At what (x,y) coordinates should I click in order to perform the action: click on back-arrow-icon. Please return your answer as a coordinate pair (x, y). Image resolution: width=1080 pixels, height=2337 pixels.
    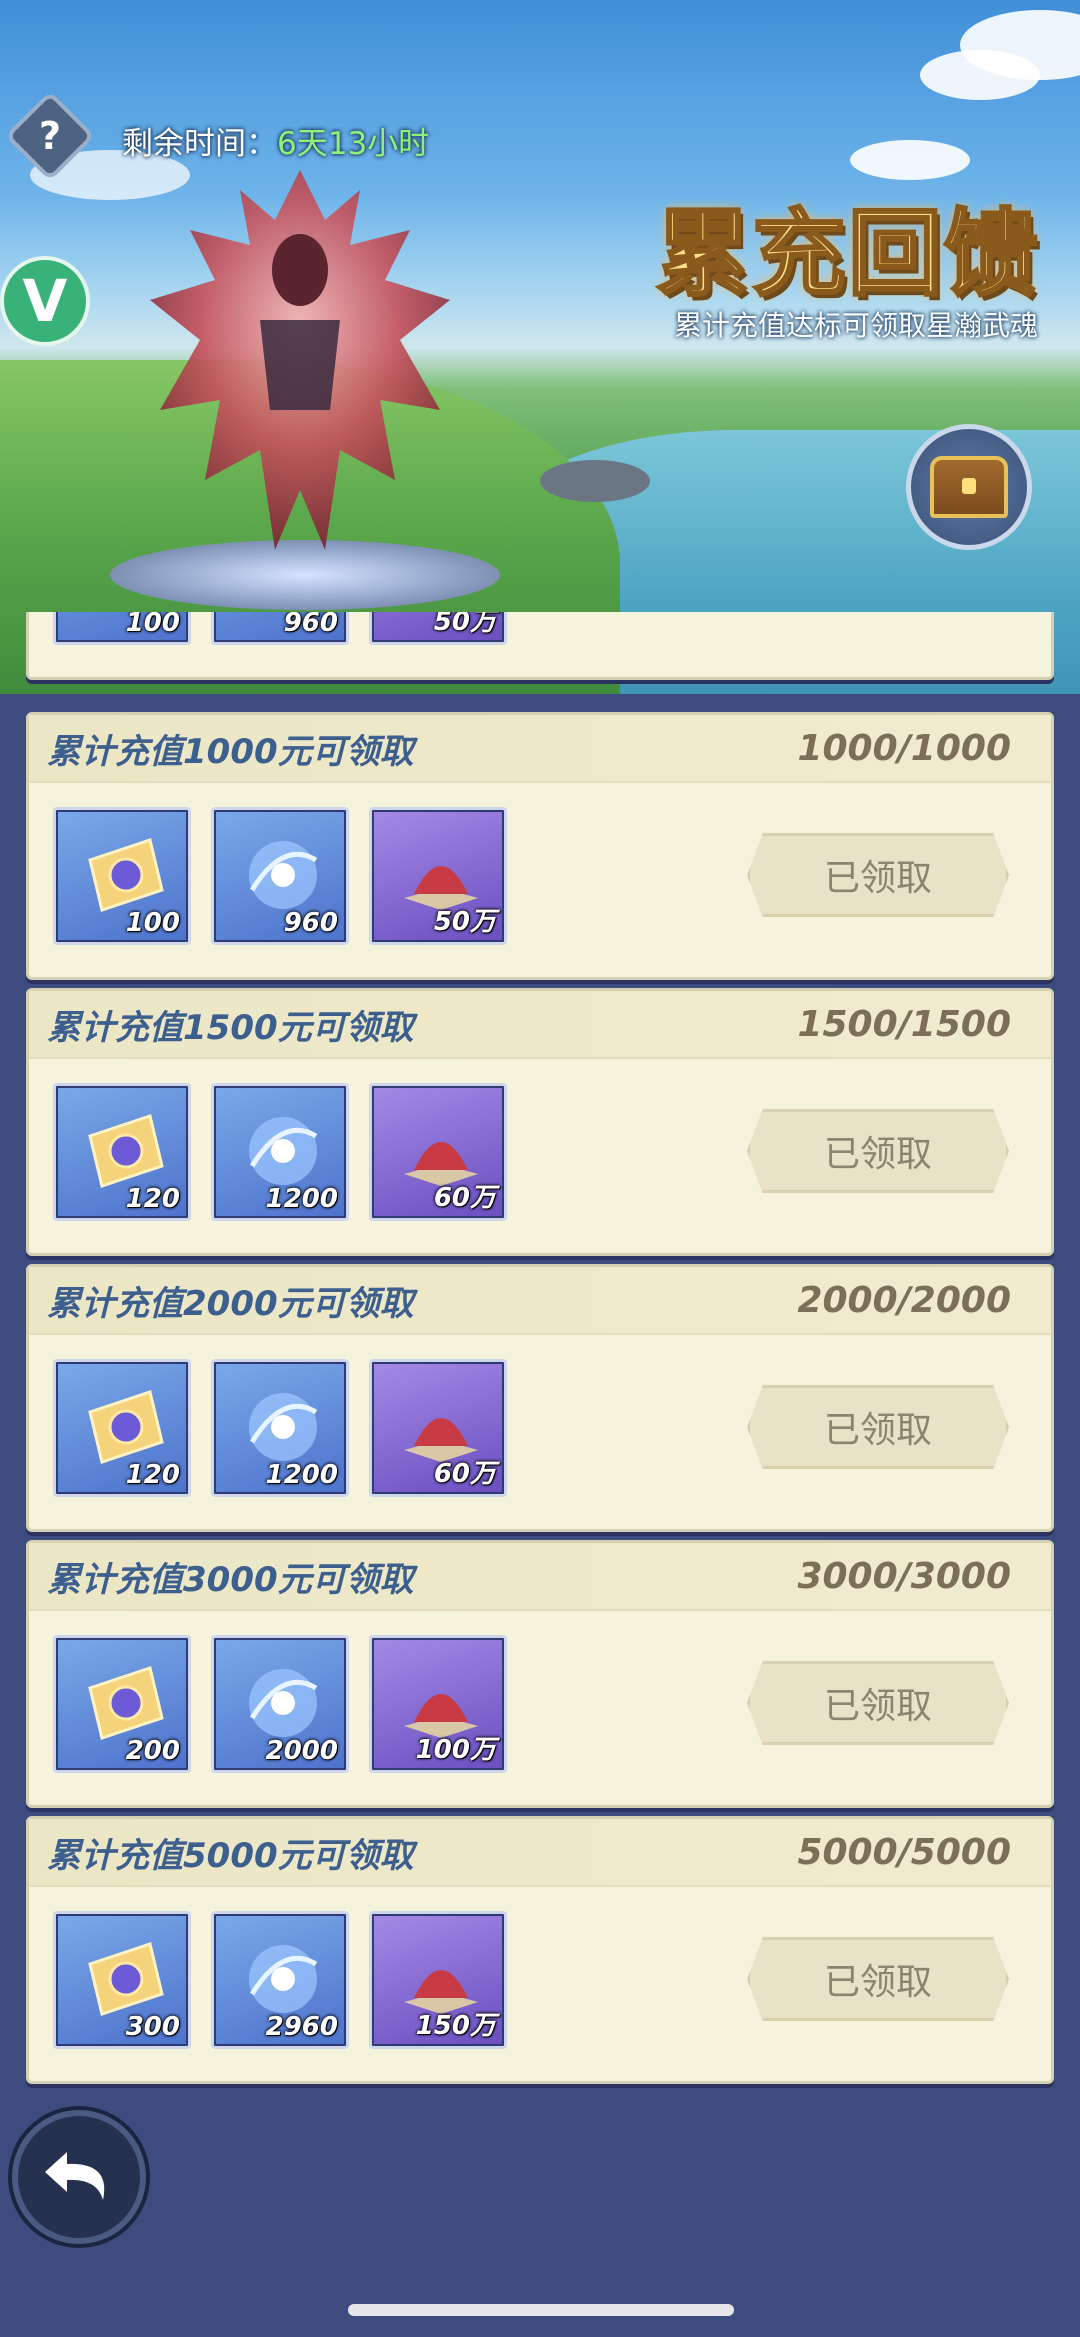
    Looking at the image, I should click on (75, 2176).